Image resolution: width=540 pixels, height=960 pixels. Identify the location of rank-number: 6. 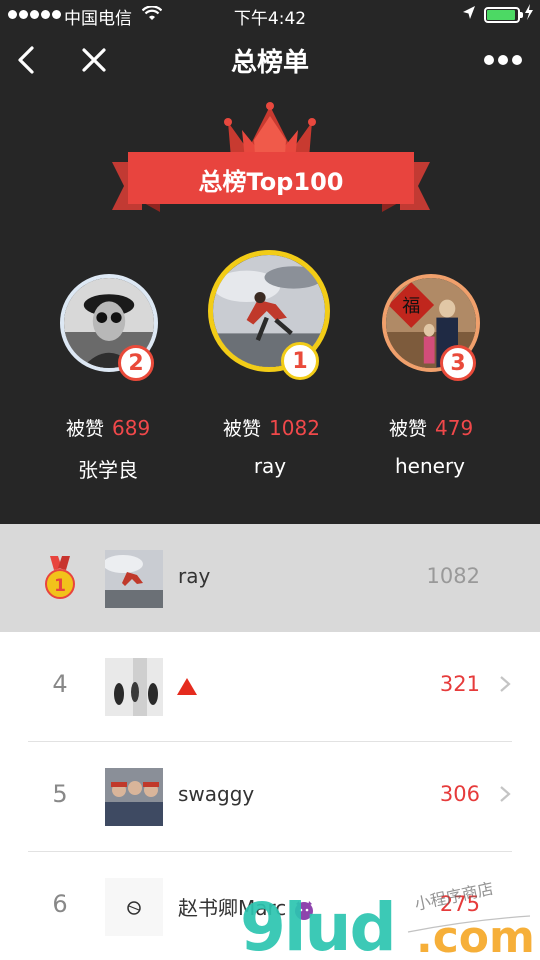
(60, 904).